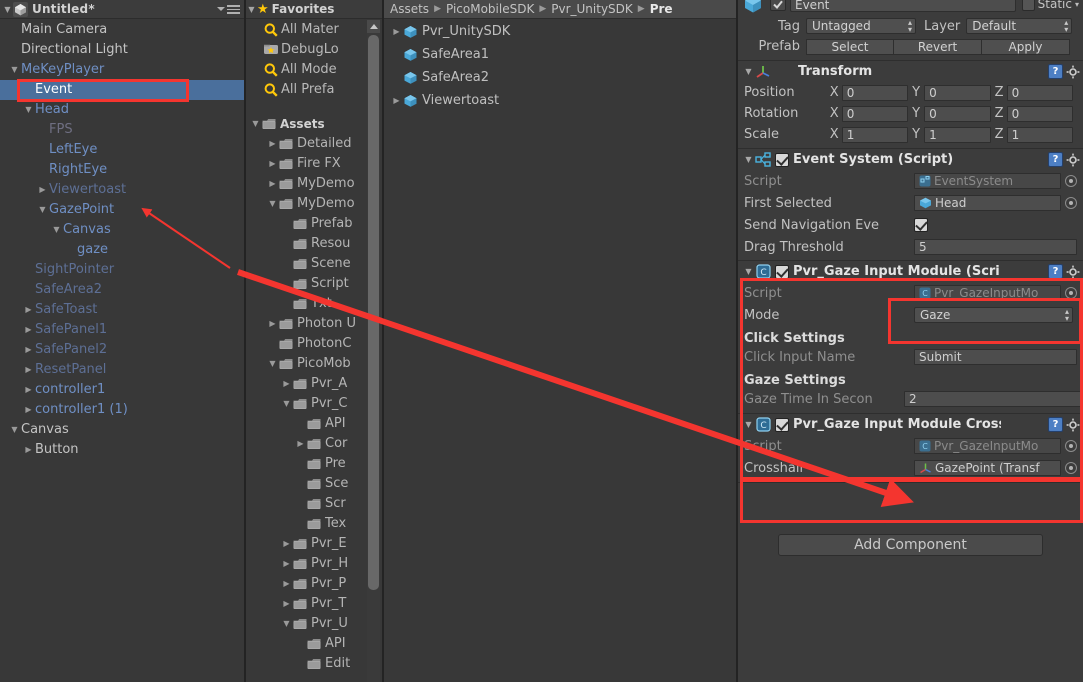 Image resolution: width=1083 pixels, height=682 pixels. Describe the element at coordinates (993, 399) in the screenshot. I see `gaze-time-input: 2` at that location.